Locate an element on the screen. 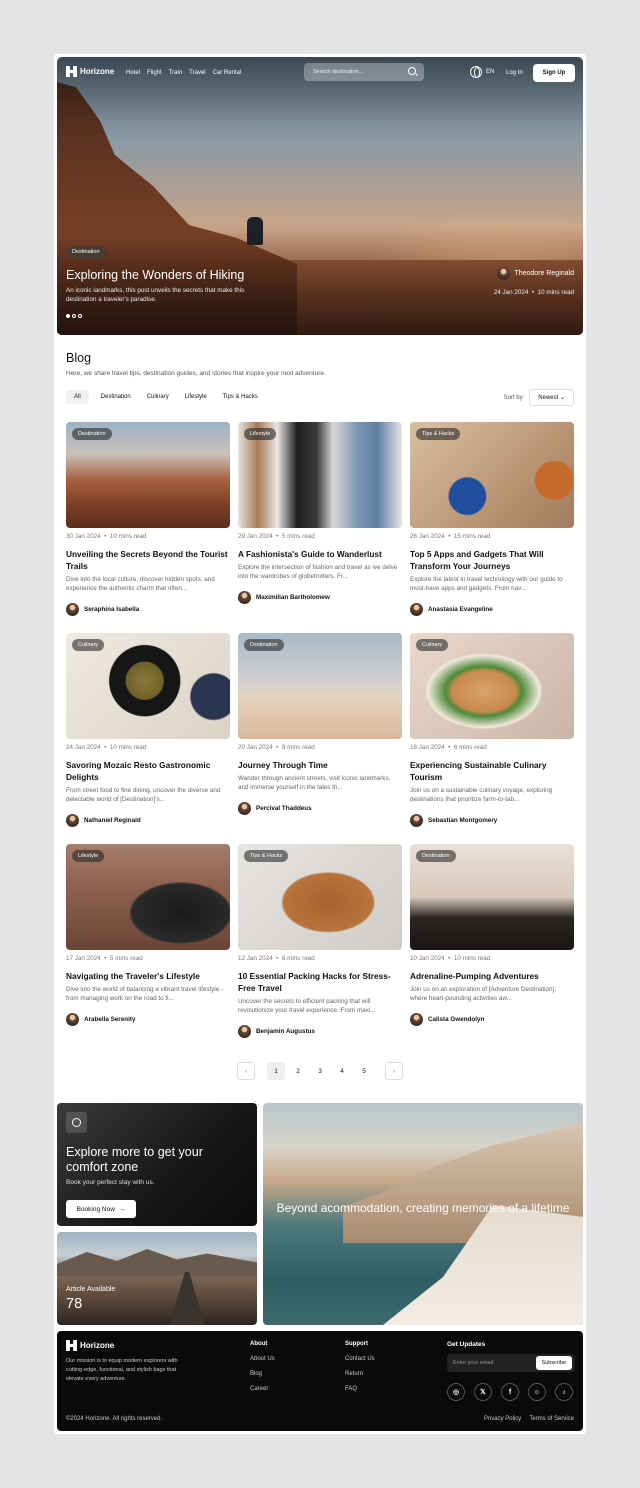 The image size is (640, 1488). card-author: Maximilian Bartholomew is located at coordinates (320, 598).